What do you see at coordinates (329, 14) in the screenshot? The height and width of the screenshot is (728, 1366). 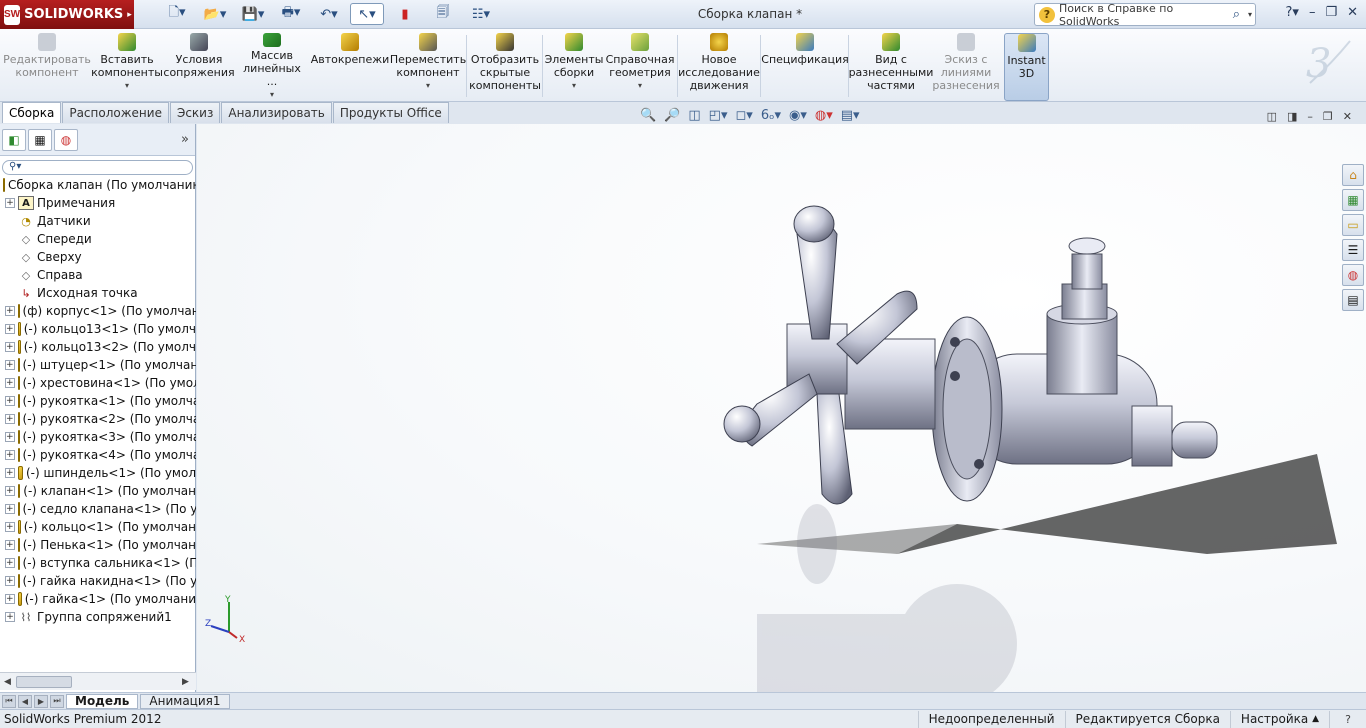 I see `undo-icon: ↶▾` at bounding box center [329, 14].